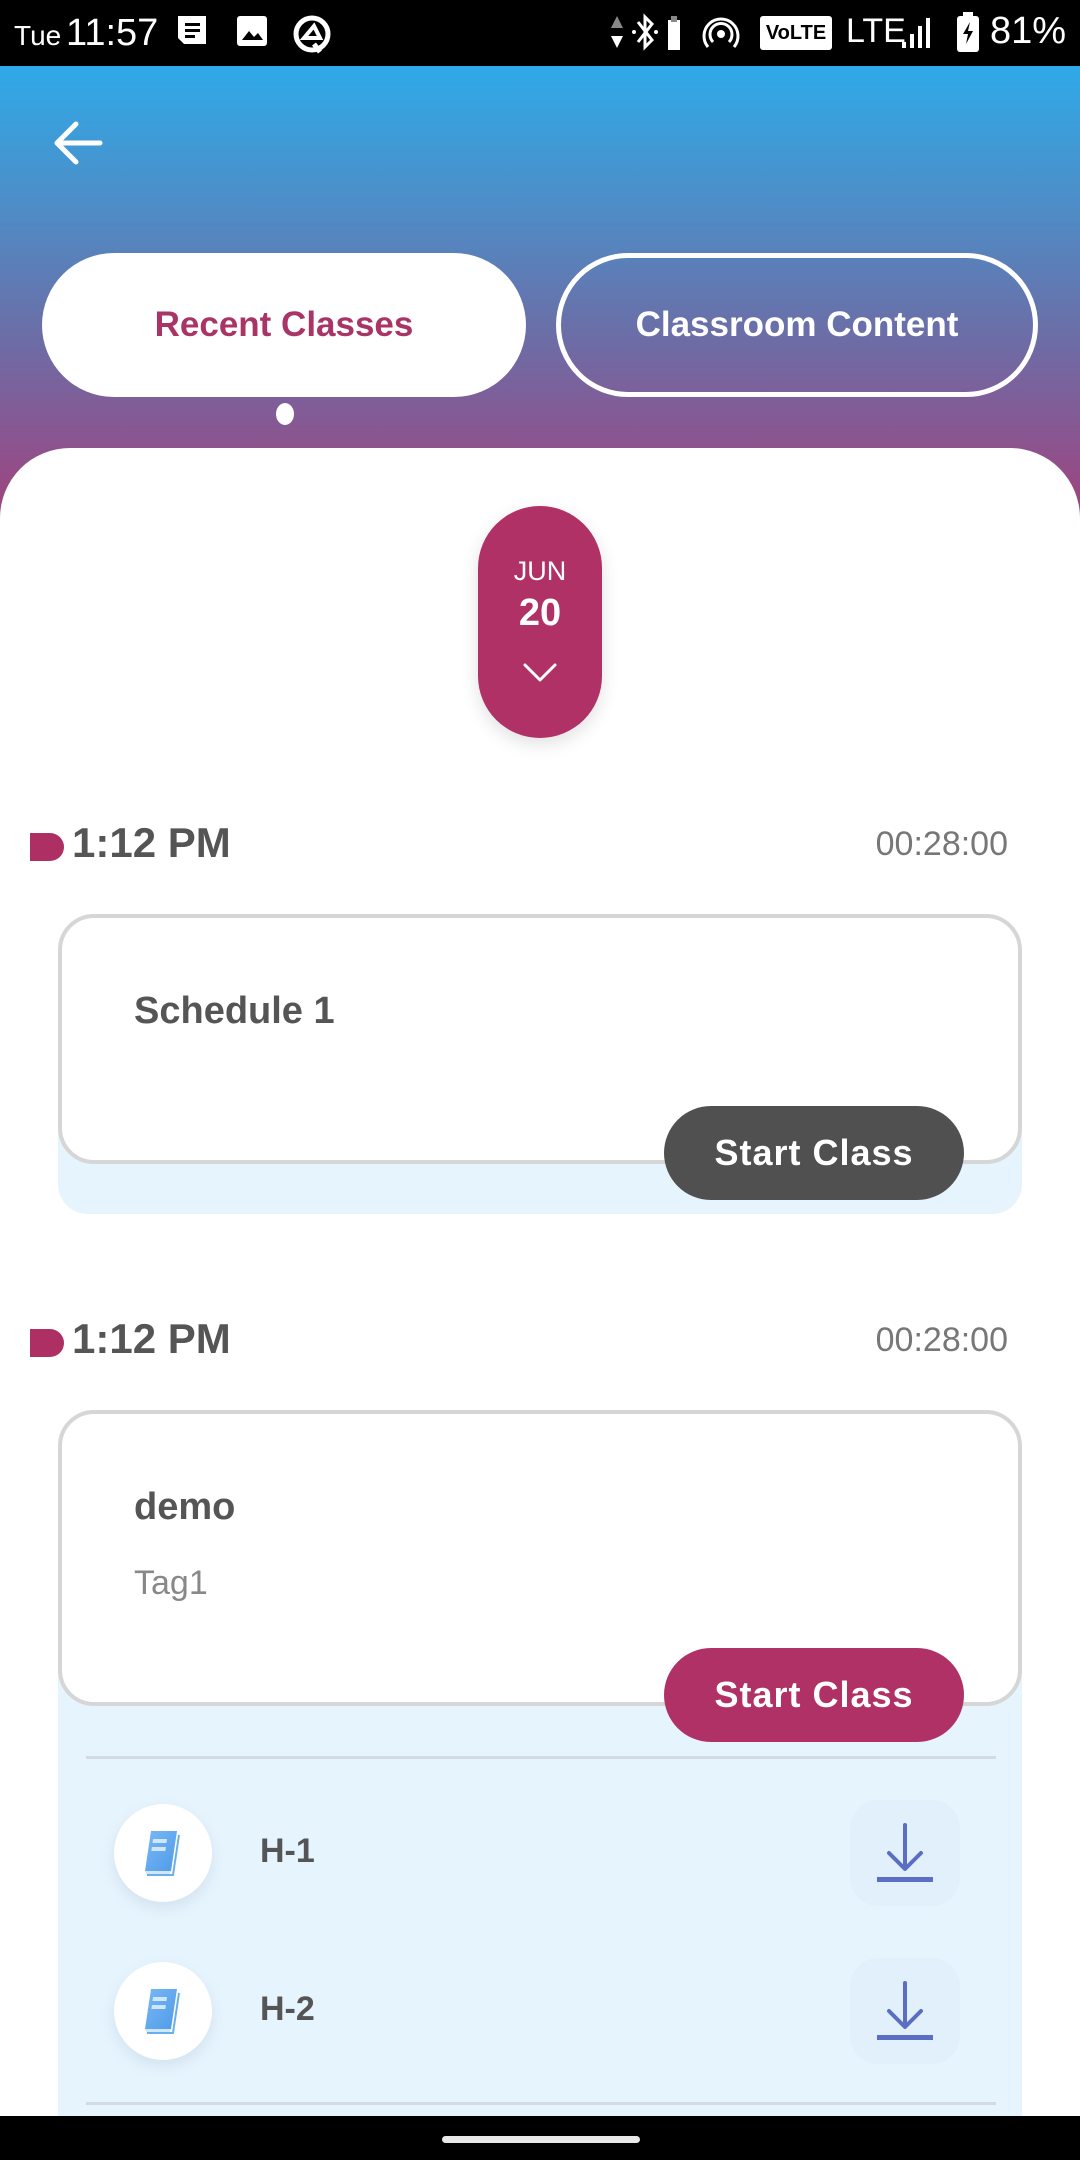 This screenshot has height=2160, width=1080. I want to click on class-title: demo, so click(185, 1507).